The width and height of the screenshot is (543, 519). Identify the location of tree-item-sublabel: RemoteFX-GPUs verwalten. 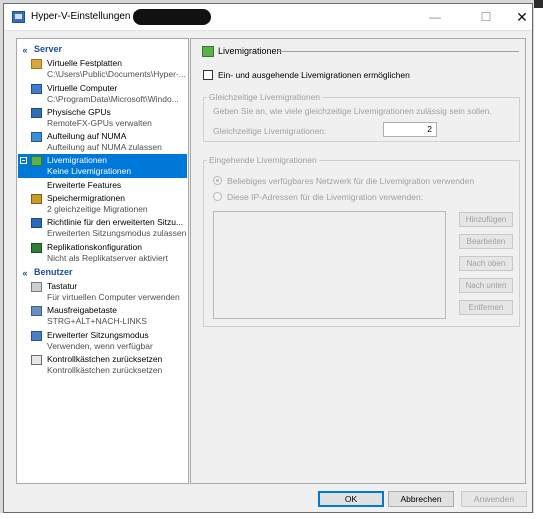
(99, 123).